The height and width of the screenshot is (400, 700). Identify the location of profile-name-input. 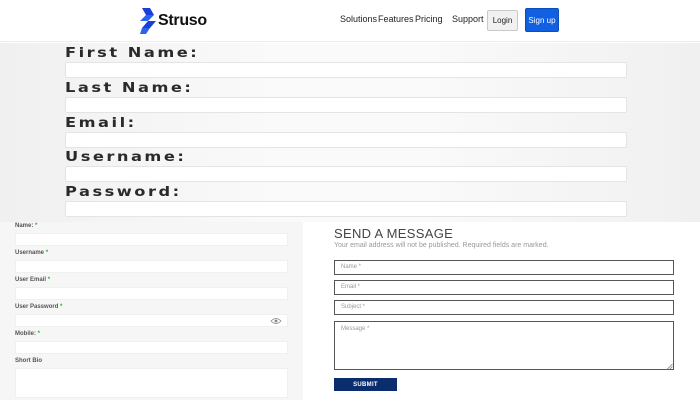
(151, 239).